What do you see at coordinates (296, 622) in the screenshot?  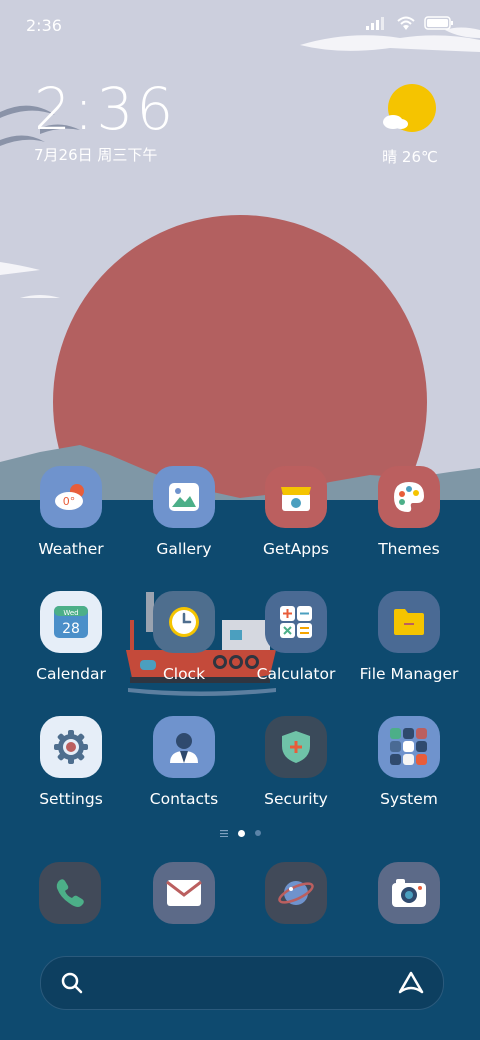 I see `calculator-icon` at bounding box center [296, 622].